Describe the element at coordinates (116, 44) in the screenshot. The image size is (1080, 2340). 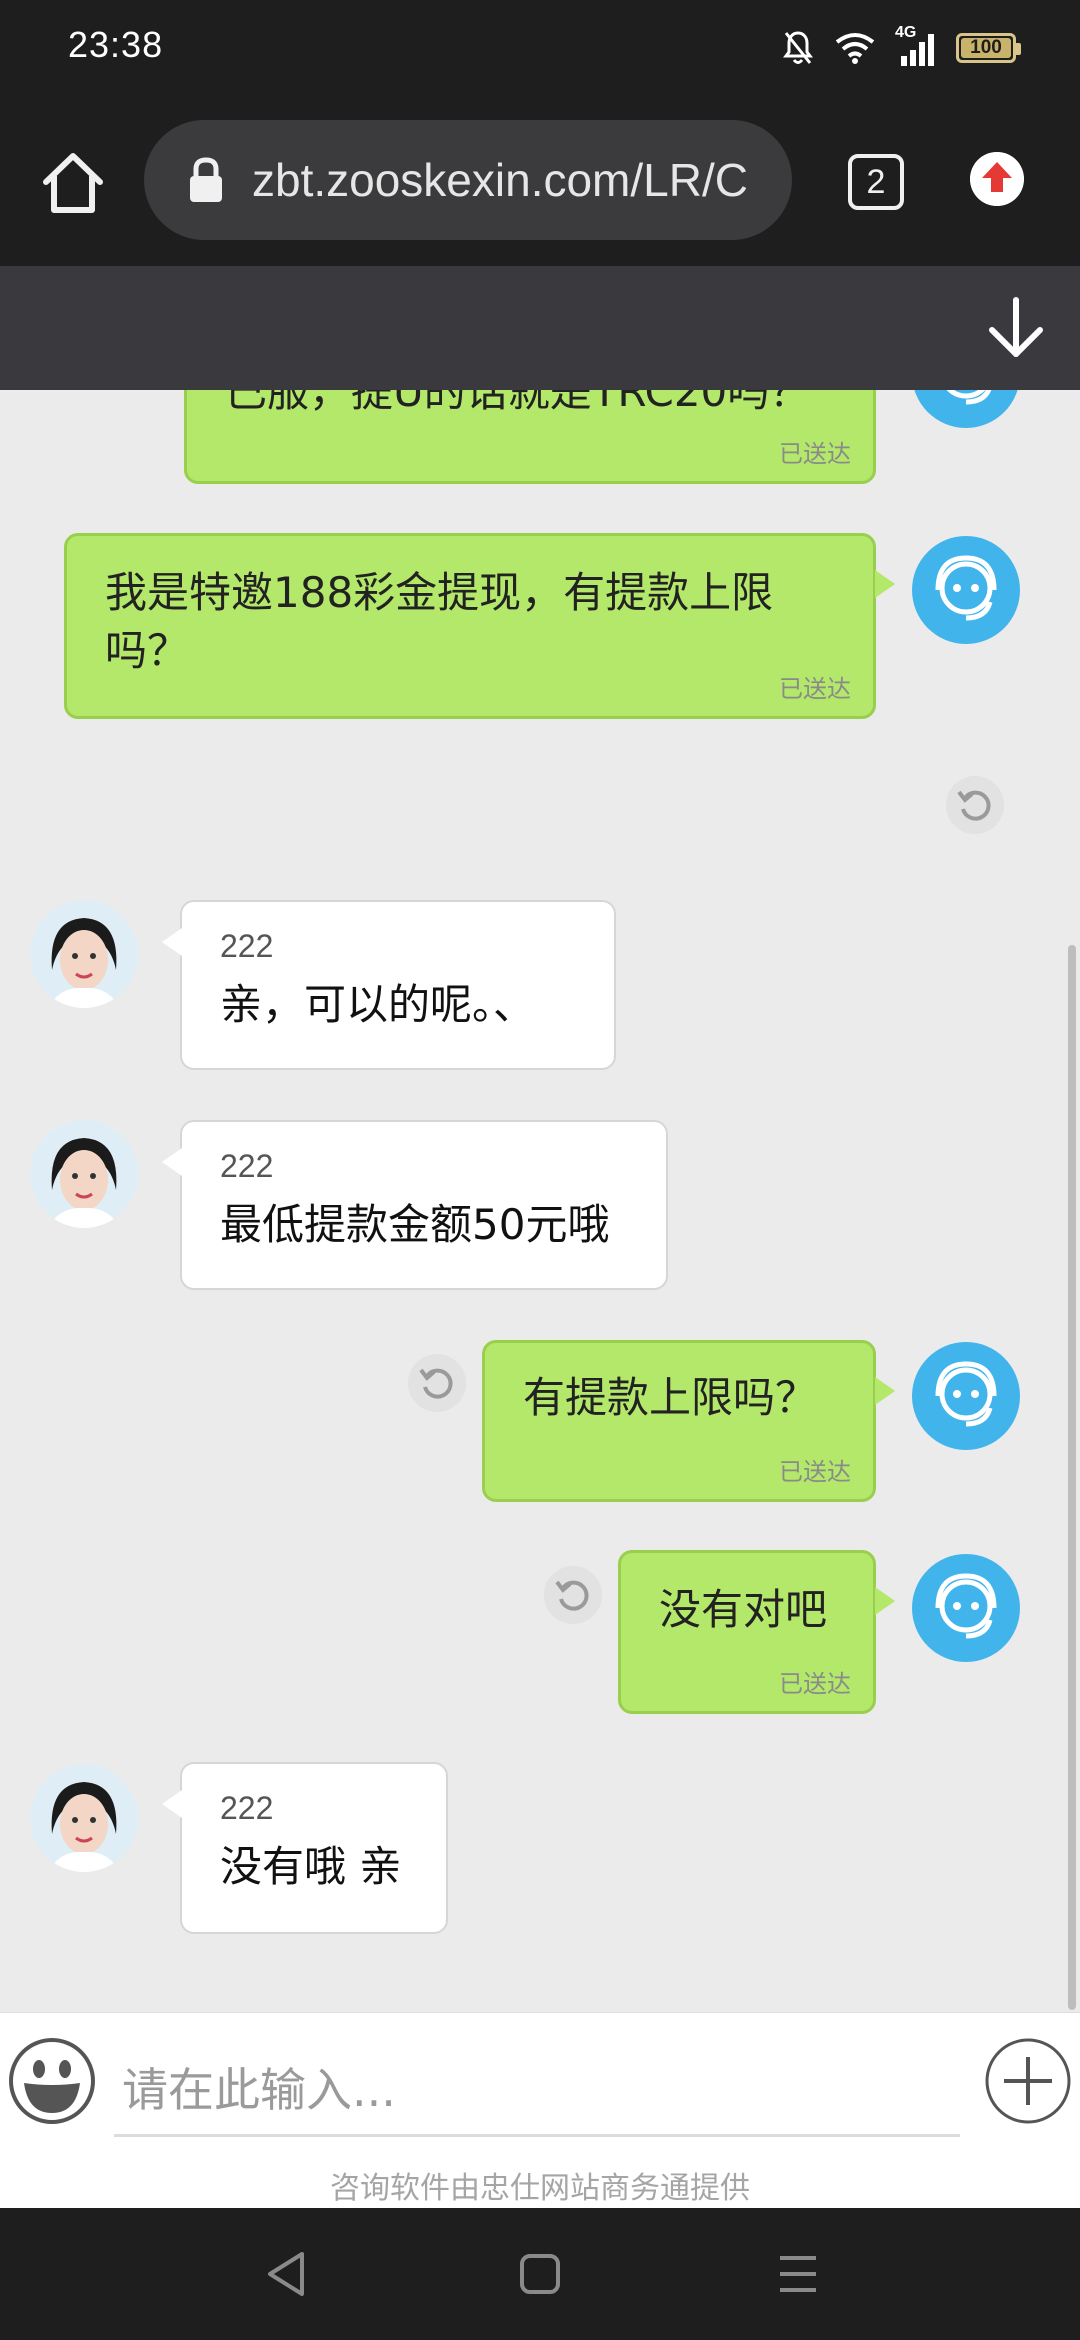
I see `status-time: 23:38` at that location.